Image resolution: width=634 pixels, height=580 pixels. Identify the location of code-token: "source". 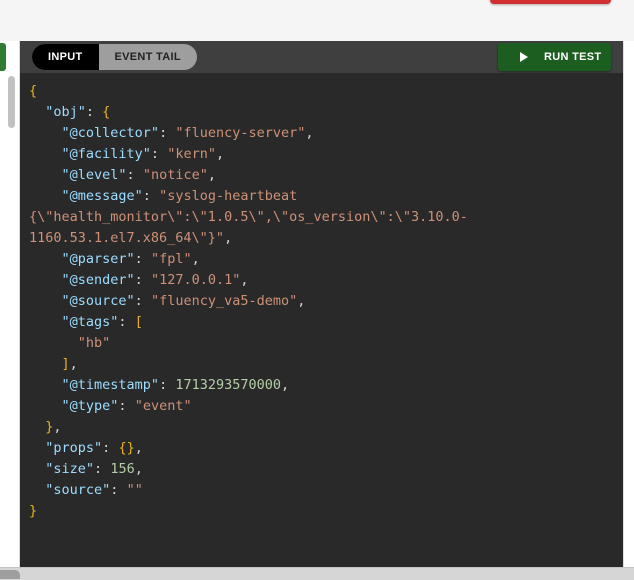
(78, 490).